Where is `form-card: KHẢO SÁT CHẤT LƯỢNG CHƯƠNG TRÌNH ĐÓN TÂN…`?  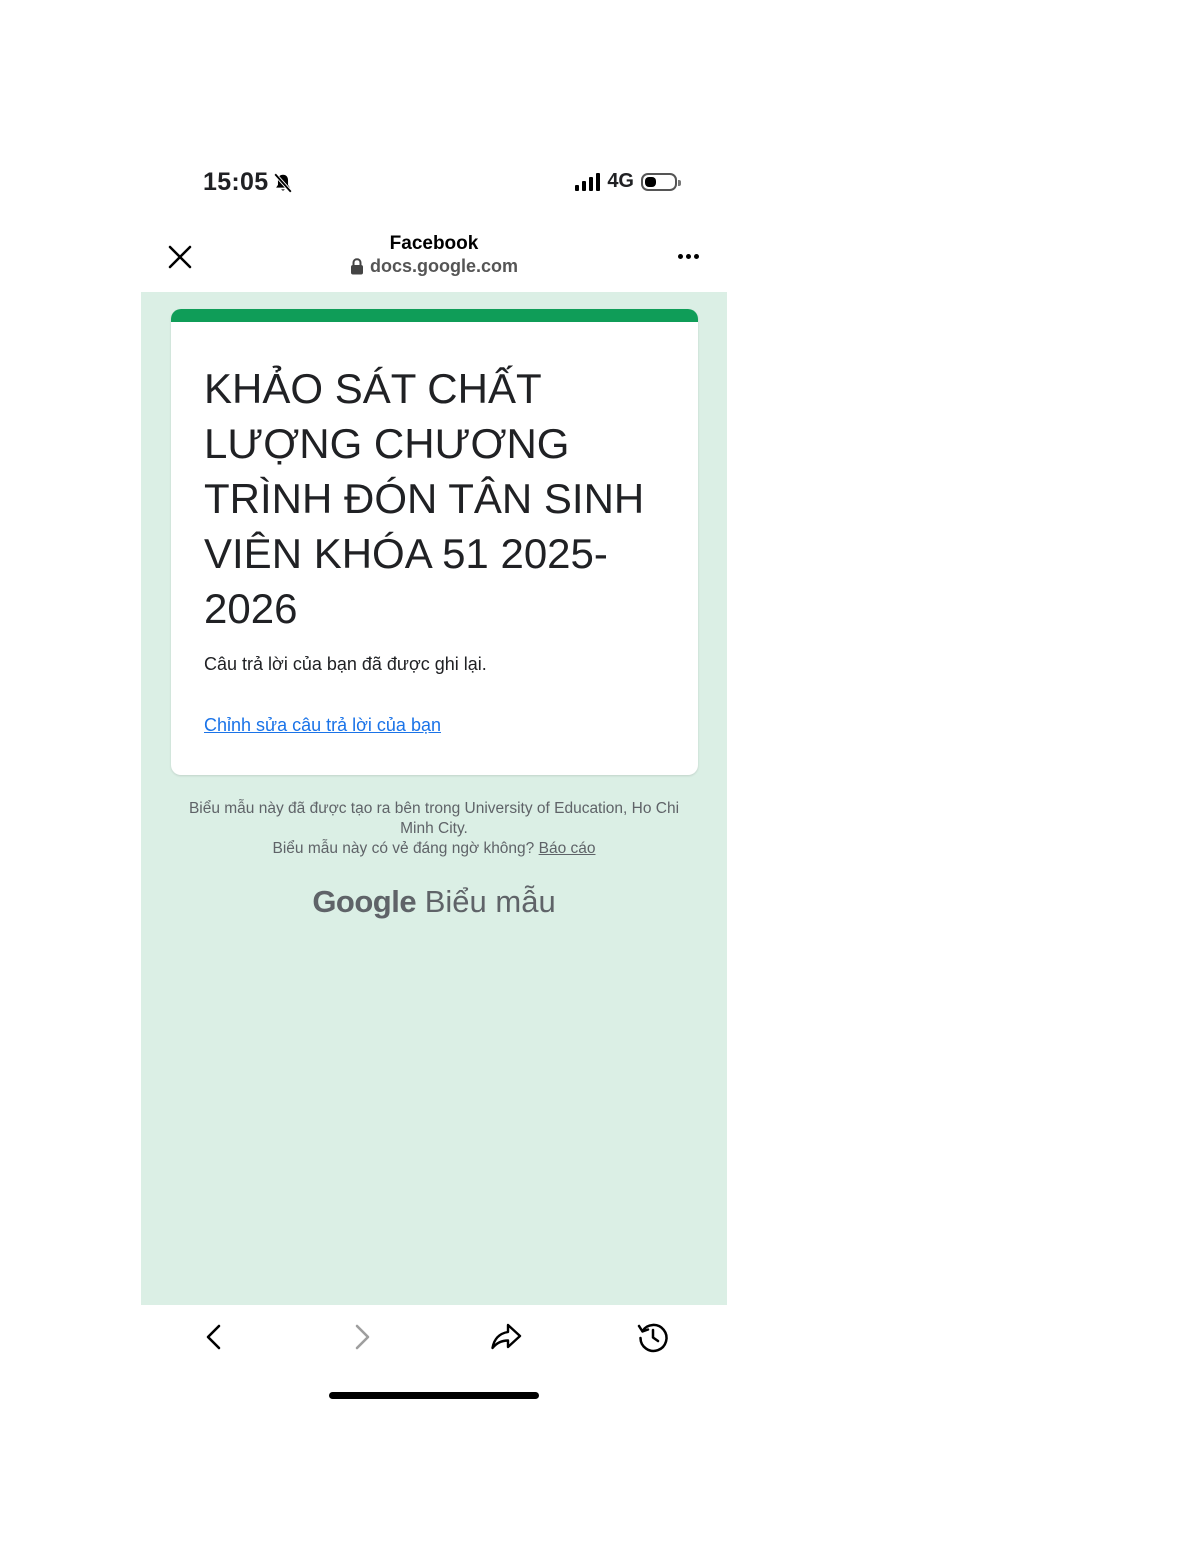 form-card: KHẢO SÁT CHẤT LƯỢNG CHƯƠNG TRÌNH ĐÓN TÂN… is located at coordinates (434, 542).